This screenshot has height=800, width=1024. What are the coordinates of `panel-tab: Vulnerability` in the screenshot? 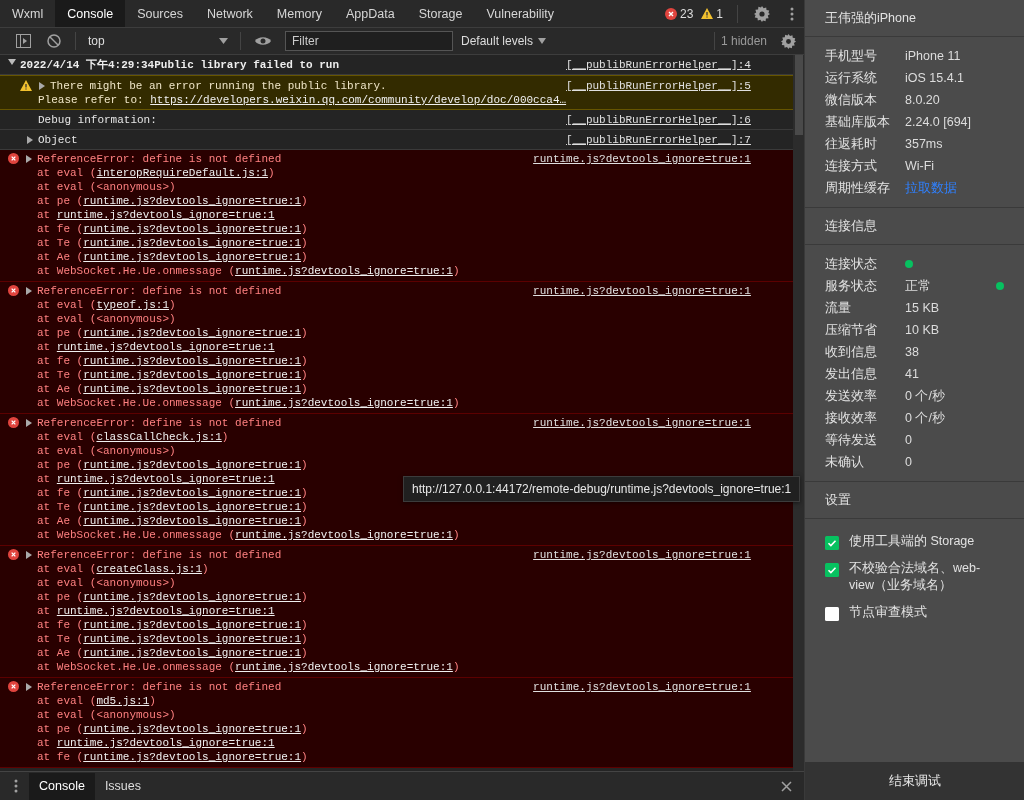 It's located at (520, 13).